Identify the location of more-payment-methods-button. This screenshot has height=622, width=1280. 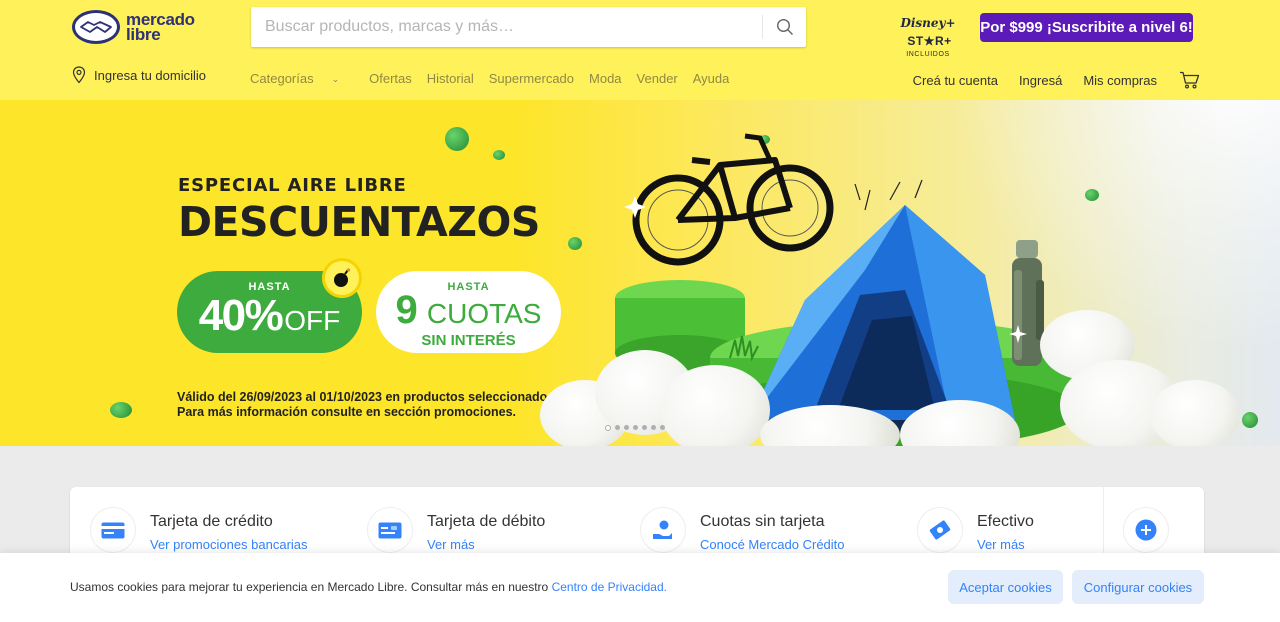
(1146, 530).